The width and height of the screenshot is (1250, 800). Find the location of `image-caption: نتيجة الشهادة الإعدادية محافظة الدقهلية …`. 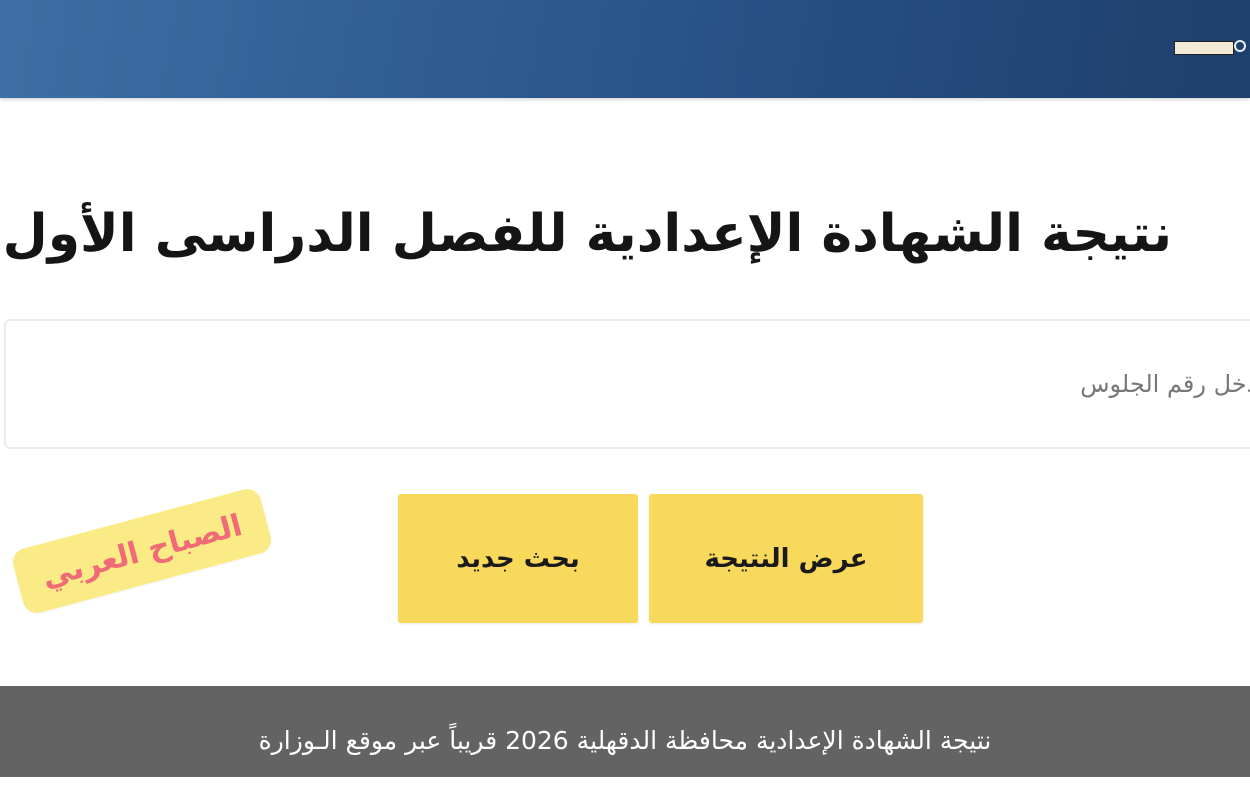

image-caption: نتيجة الشهادة الإعدادية محافظة الدقهلية … is located at coordinates (625, 740).